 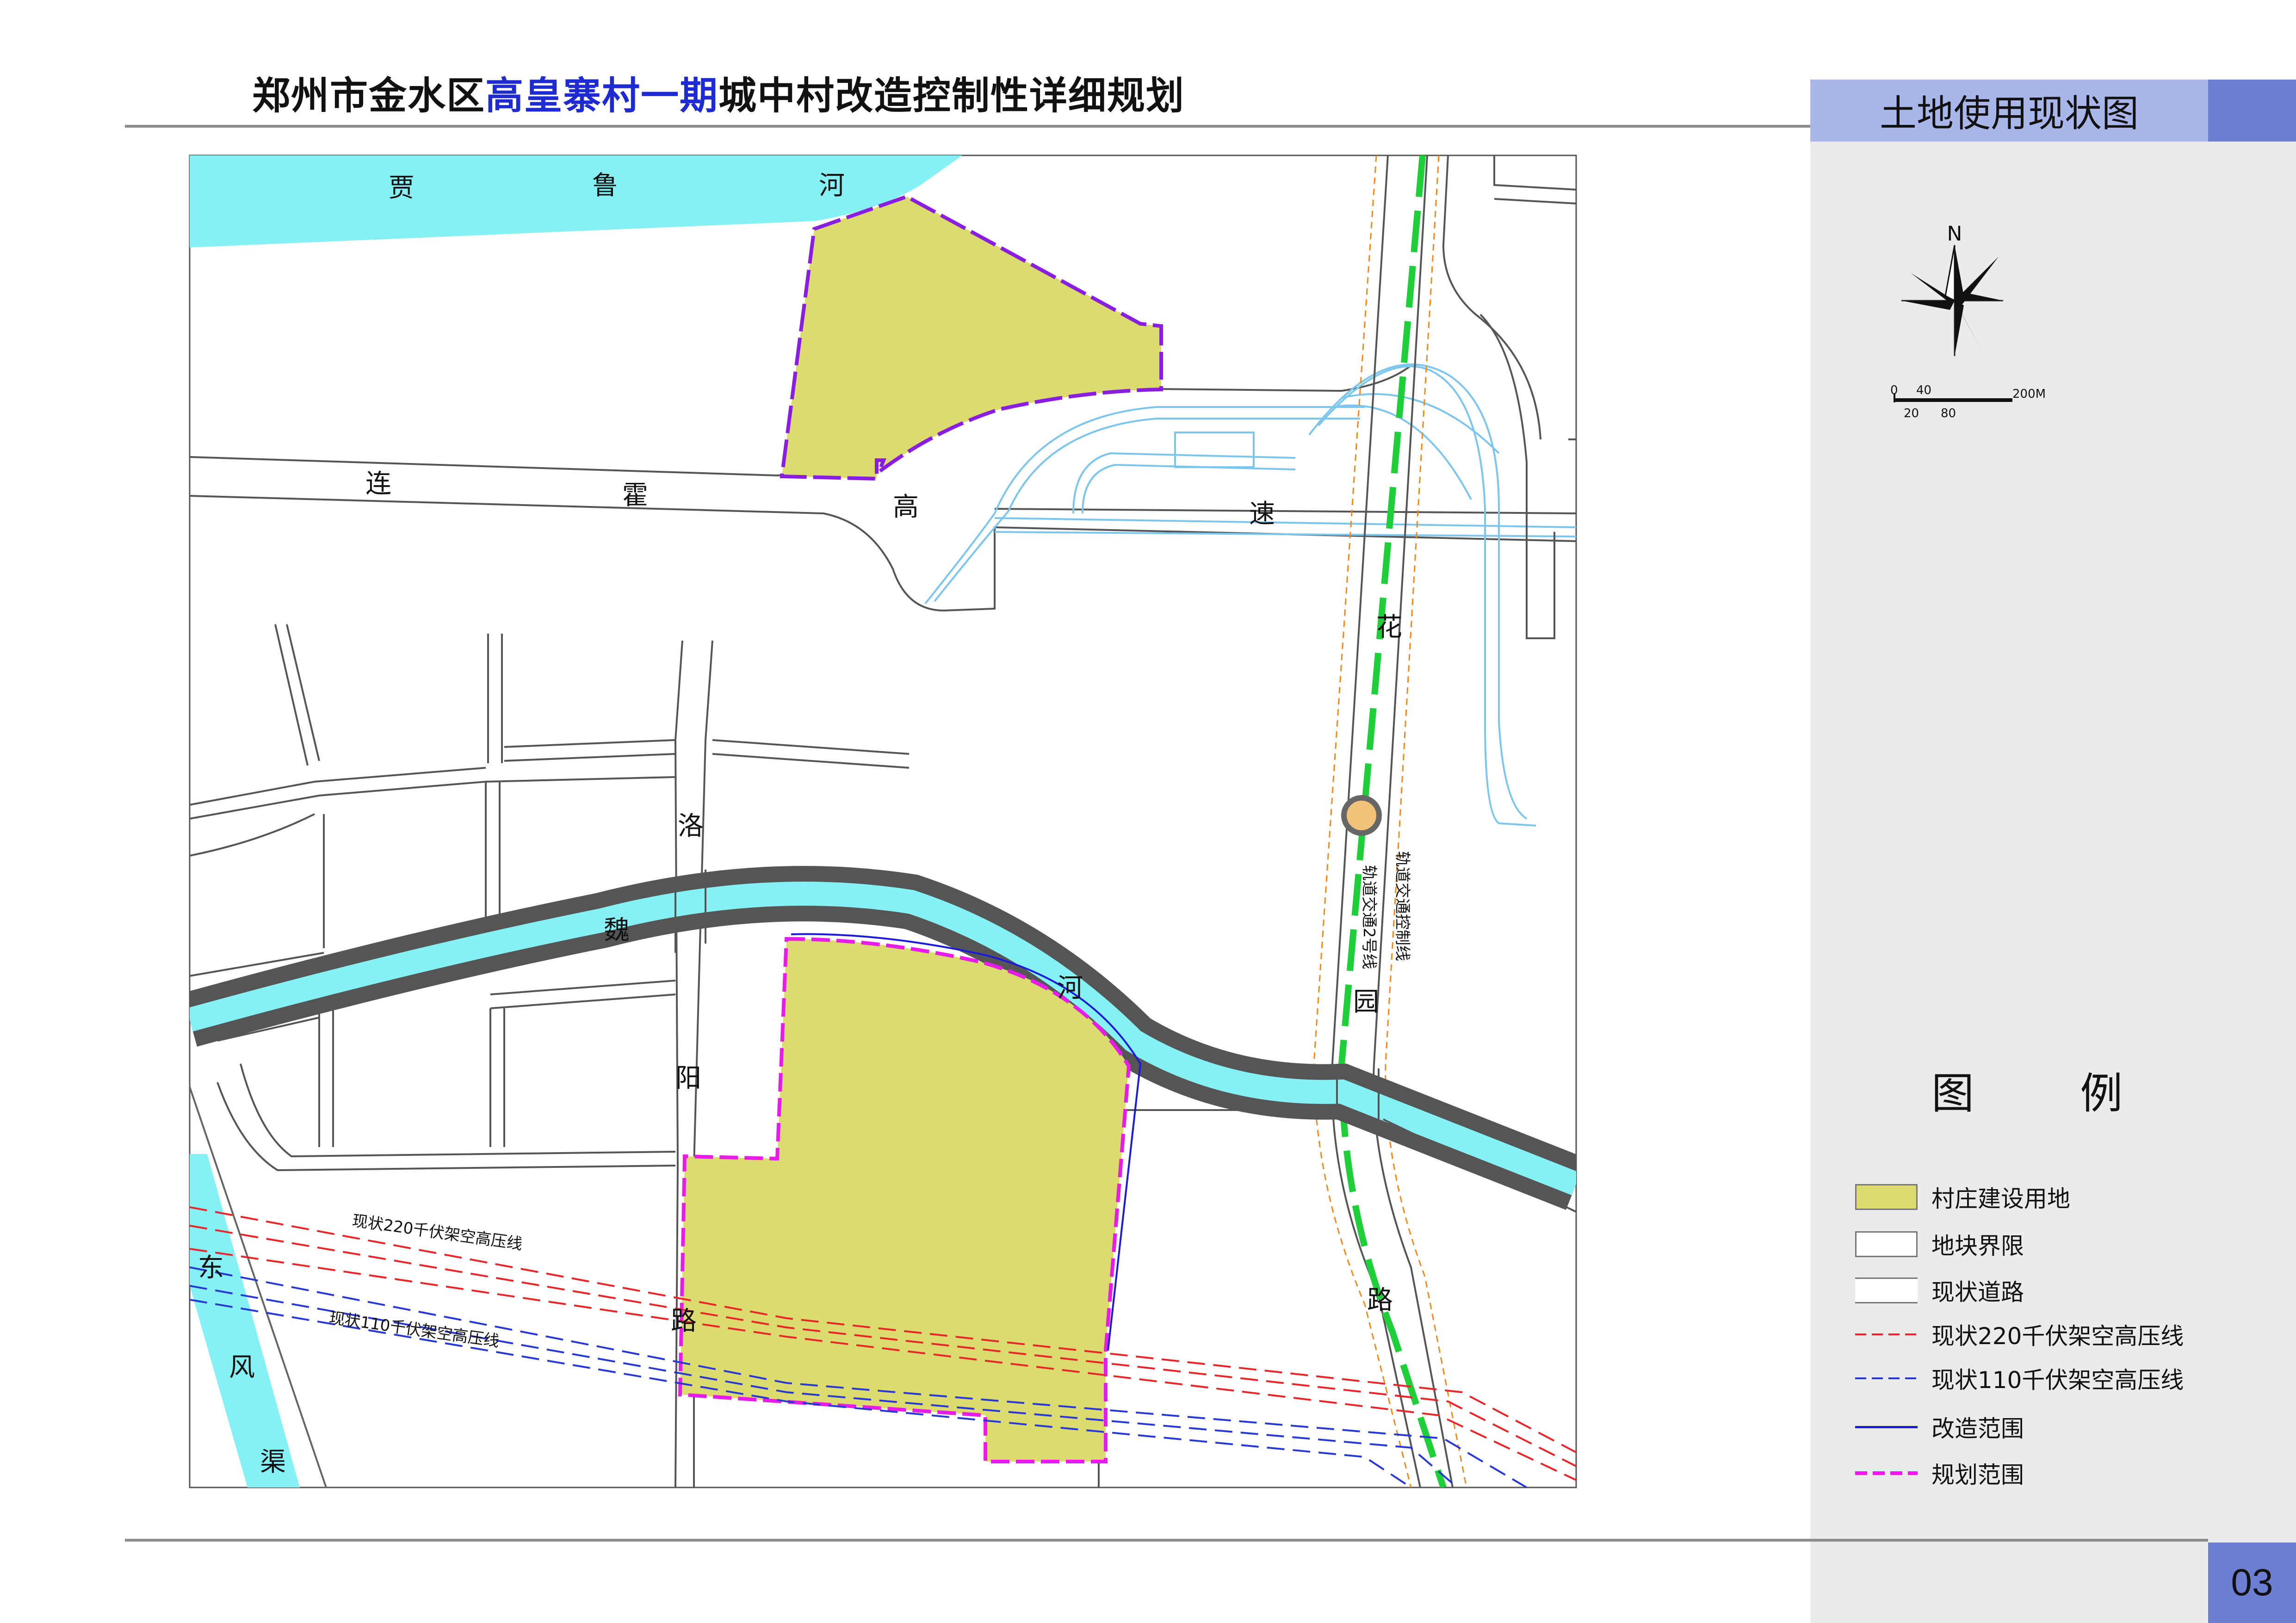 I want to click on label-luoyang-road-2: 阳, so click(x=688, y=1078).